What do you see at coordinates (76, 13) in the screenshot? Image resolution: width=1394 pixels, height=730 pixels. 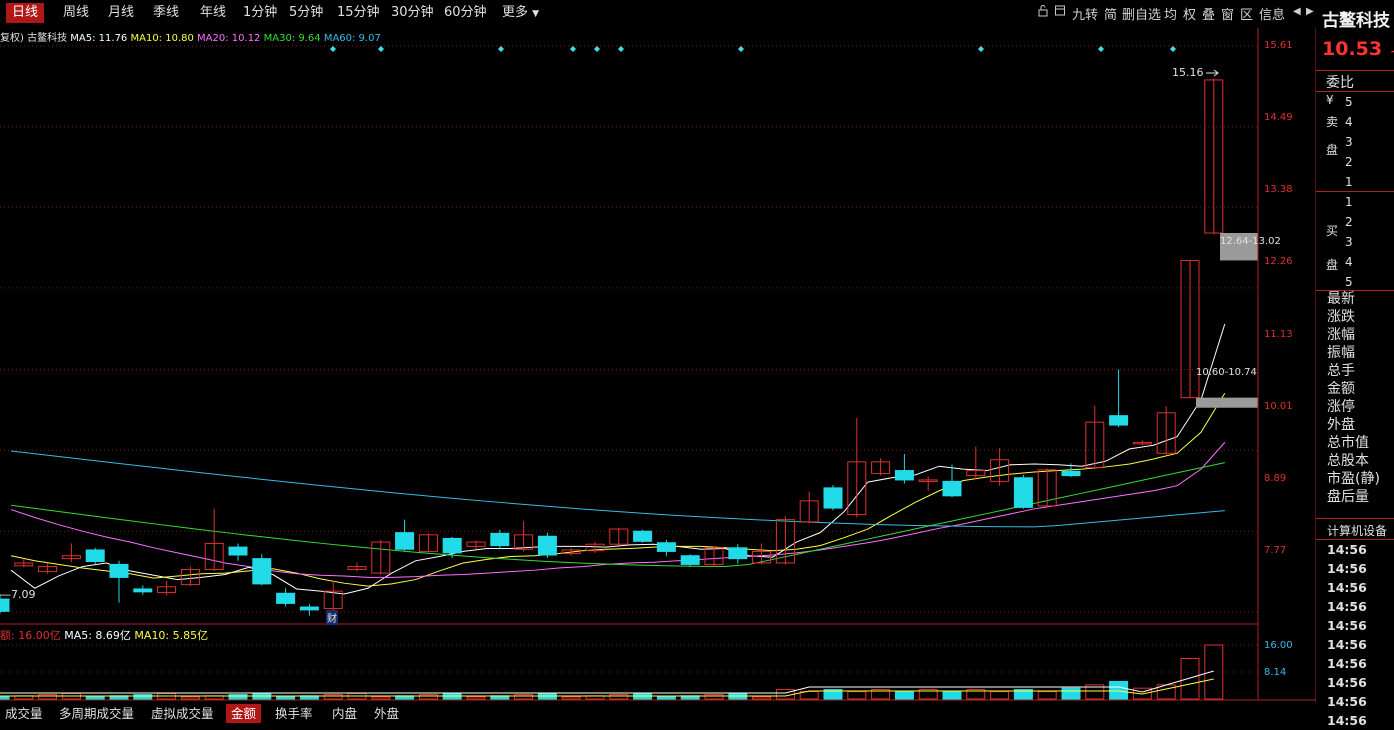 I see `tab-weekly: 周线` at bounding box center [76, 13].